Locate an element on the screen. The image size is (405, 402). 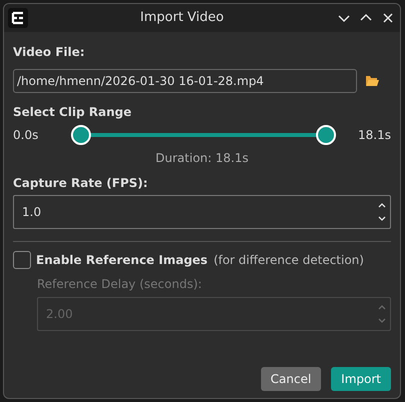
end-time-label: 18.1s is located at coordinates (374, 135).